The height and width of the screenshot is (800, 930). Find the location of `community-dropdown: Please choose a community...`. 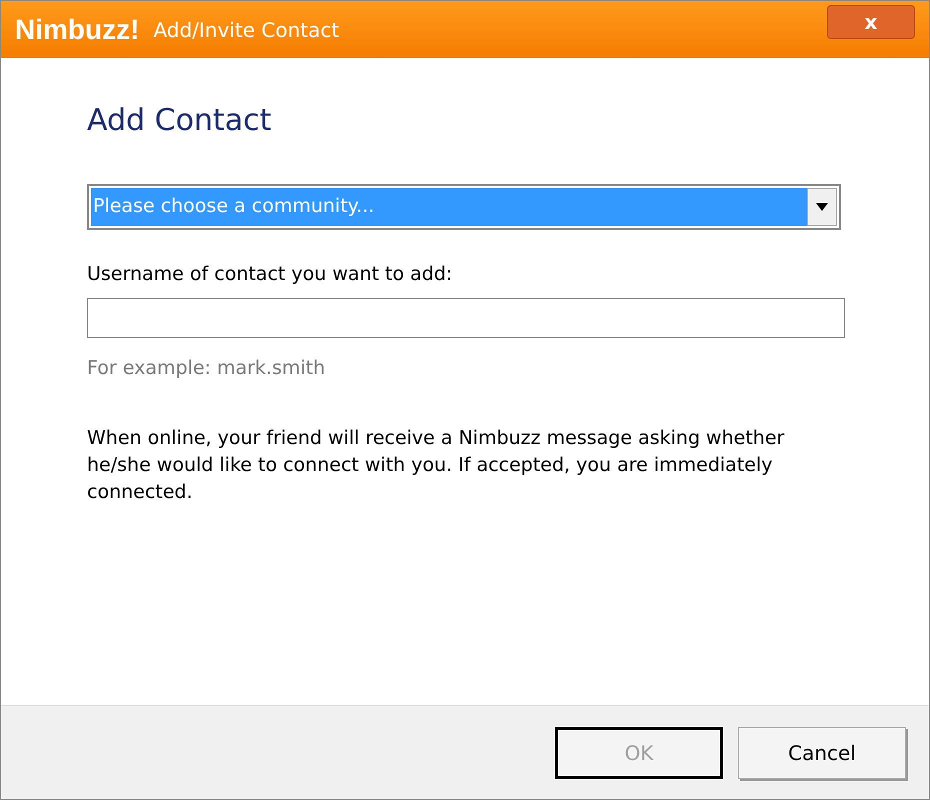

community-dropdown: Please choose a community... is located at coordinates (464, 207).